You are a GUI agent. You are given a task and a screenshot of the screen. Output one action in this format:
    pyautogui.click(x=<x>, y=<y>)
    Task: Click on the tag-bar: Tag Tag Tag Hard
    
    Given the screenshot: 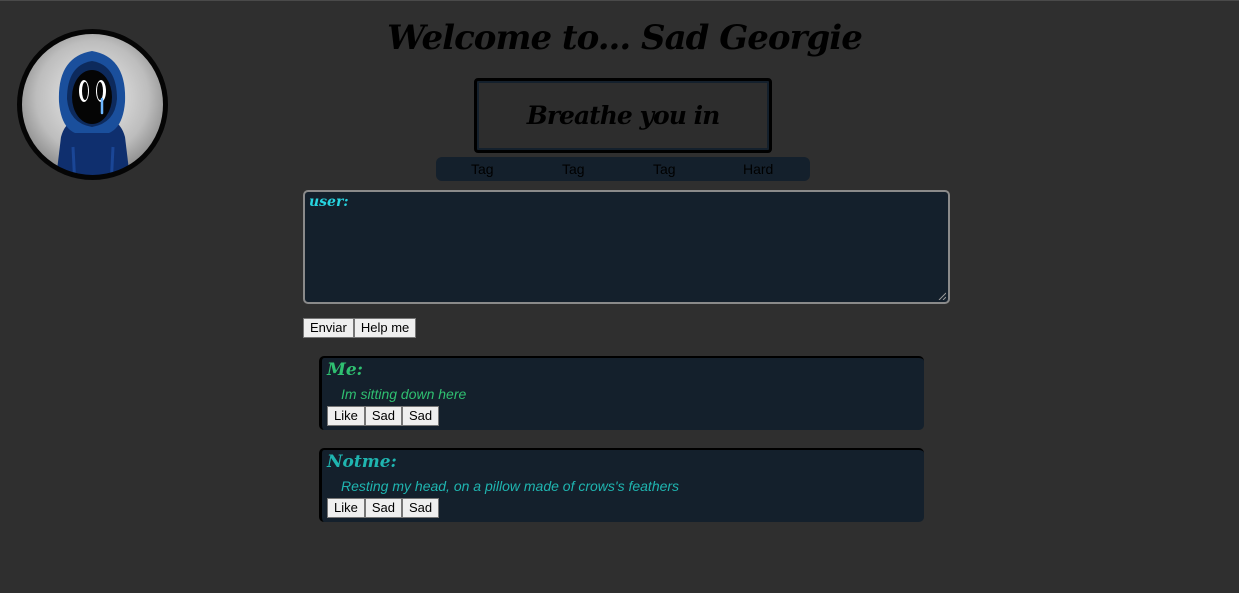 What is the action you would take?
    pyautogui.click(x=623, y=169)
    